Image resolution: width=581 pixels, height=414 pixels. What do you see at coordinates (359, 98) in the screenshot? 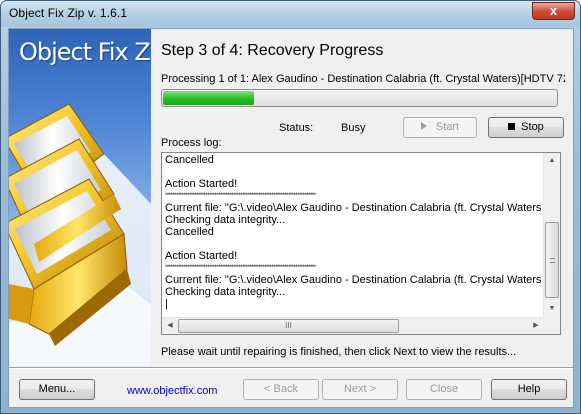
I see `progress-bar` at bounding box center [359, 98].